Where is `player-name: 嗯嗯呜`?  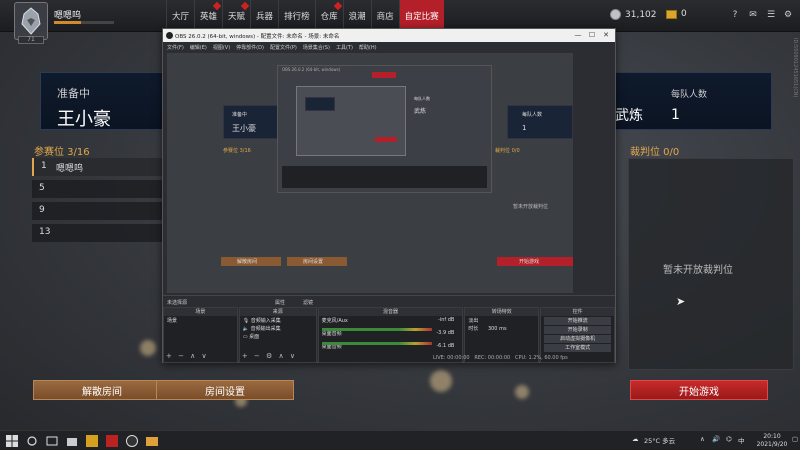
player-name: 嗯嗯呜 is located at coordinates (68, 16).